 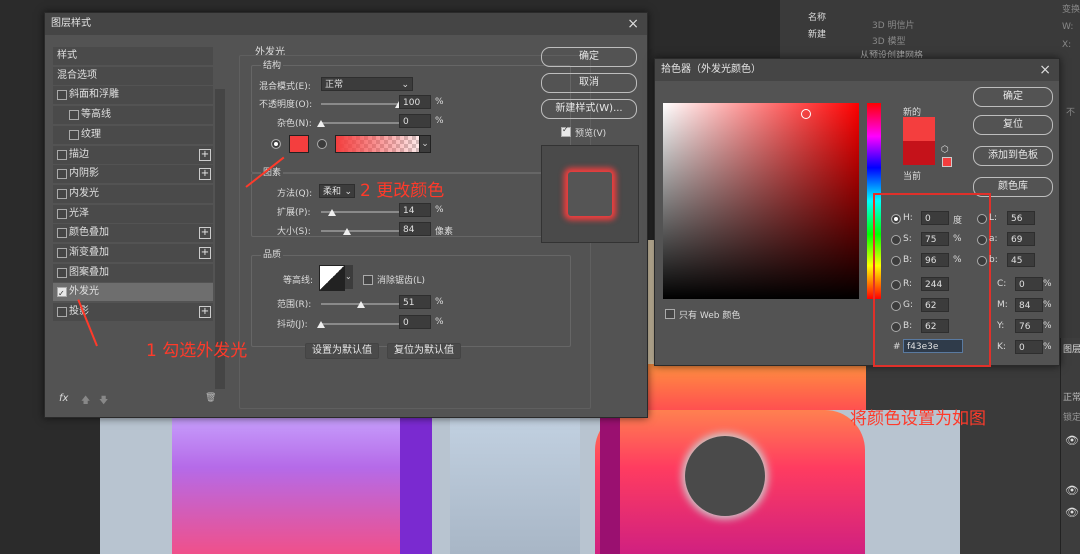 What do you see at coordinates (415, 102) in the screenshot?
I see `opacity-input: 100` at bounding box center [415, 102].